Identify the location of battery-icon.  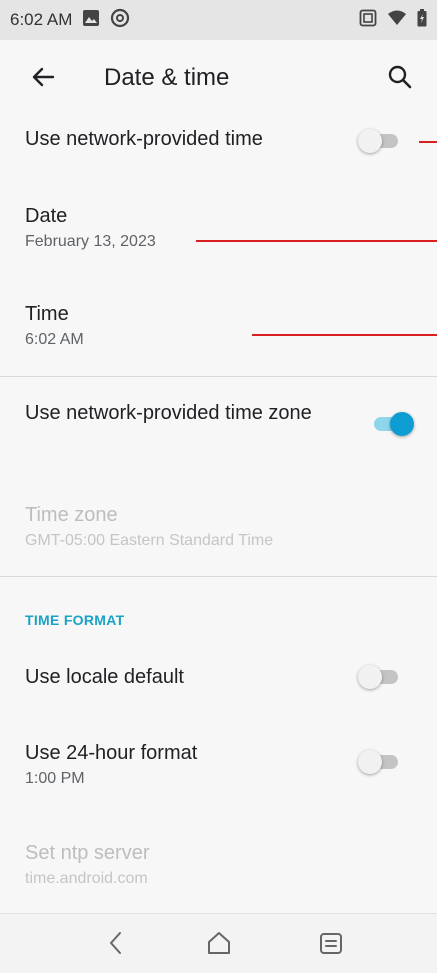
(422, 20).